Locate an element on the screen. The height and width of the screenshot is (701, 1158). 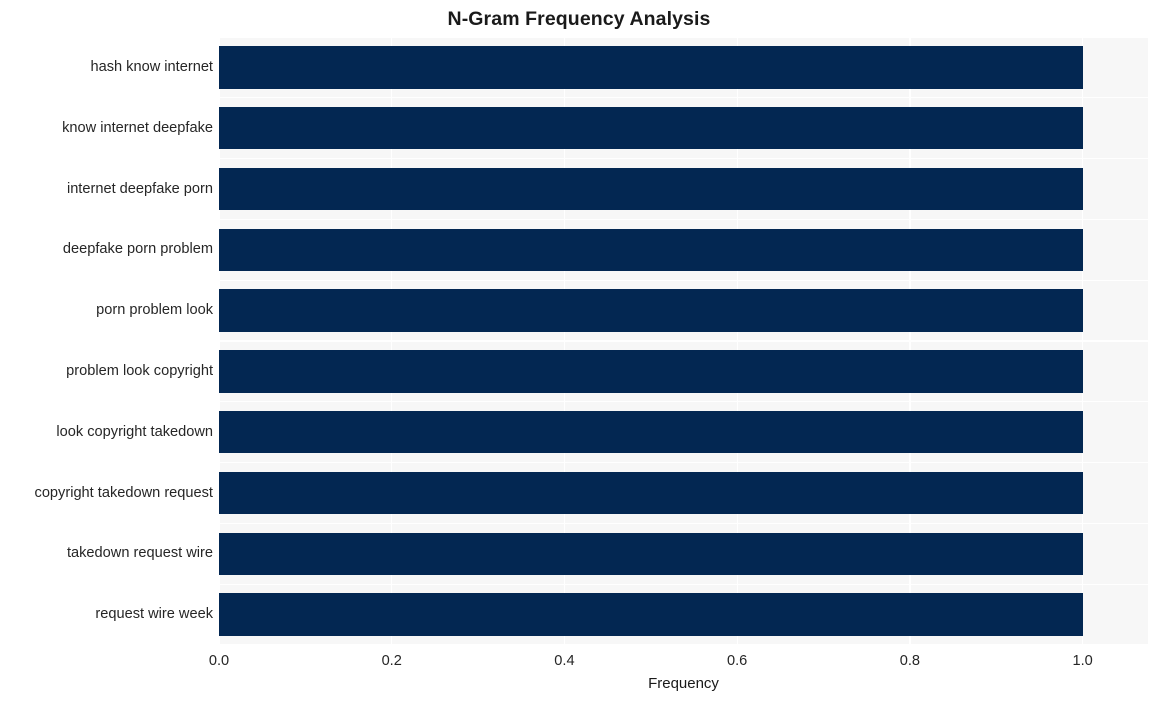
y-tick-label: porn problem look is located at coordinates (154, 310).